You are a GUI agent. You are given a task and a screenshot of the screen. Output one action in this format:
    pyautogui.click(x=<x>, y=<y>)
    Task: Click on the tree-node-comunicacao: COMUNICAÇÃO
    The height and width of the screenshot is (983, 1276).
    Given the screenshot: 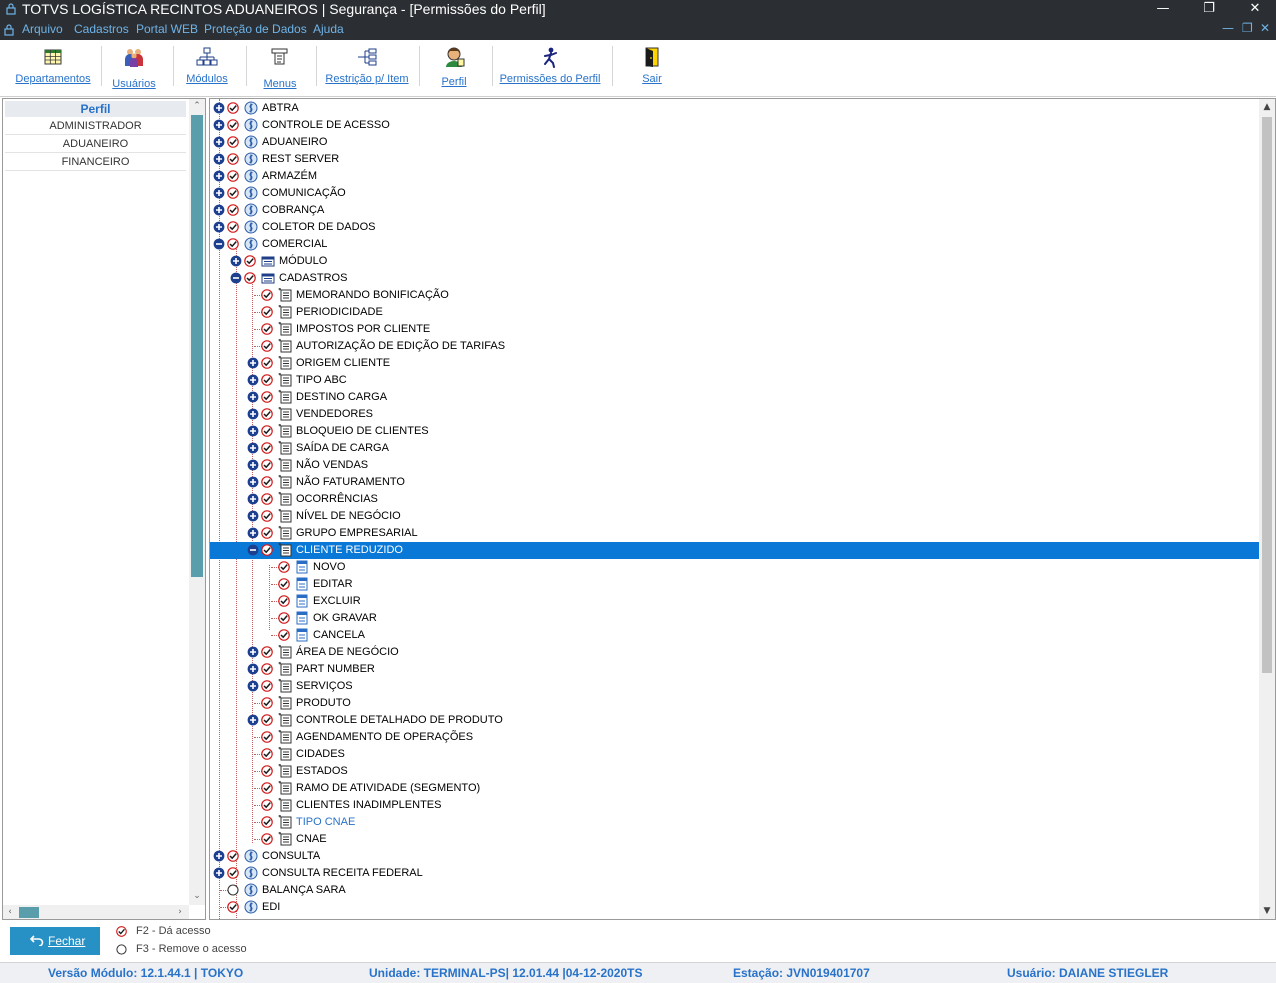 What is the action you would take?
    pyautogui.click(x=735, y=193)
    